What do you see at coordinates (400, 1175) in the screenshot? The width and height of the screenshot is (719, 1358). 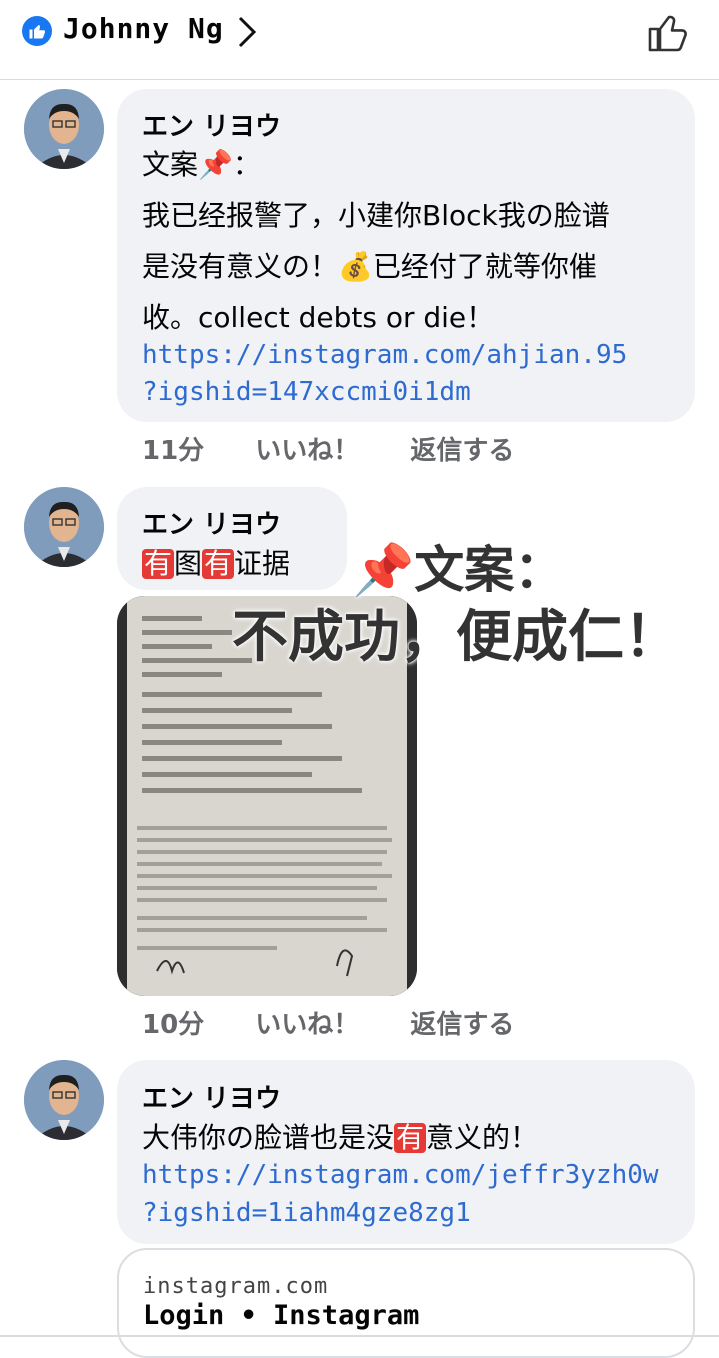 I see `comment-link: https://instagram.com/jeffr3yzh0w` at bounding box center [400, 1175].